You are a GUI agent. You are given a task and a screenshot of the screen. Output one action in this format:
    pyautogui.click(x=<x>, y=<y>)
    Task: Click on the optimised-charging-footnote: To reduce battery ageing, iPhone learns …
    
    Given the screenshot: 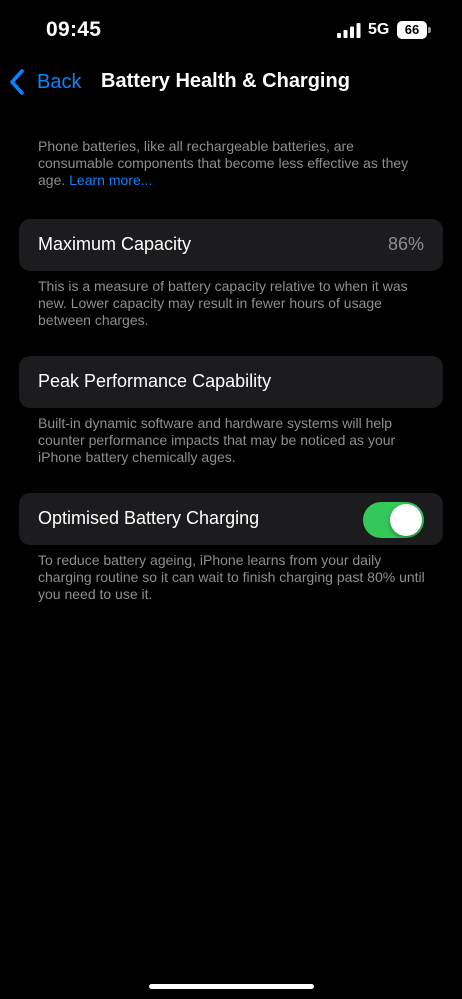 What is the action you would take?
    pyautogui.click(x=231, y=577)
    